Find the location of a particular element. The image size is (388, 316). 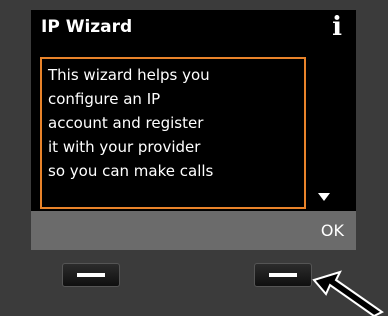

softkey-ok-label: OK is located at coordinates (332, 230).